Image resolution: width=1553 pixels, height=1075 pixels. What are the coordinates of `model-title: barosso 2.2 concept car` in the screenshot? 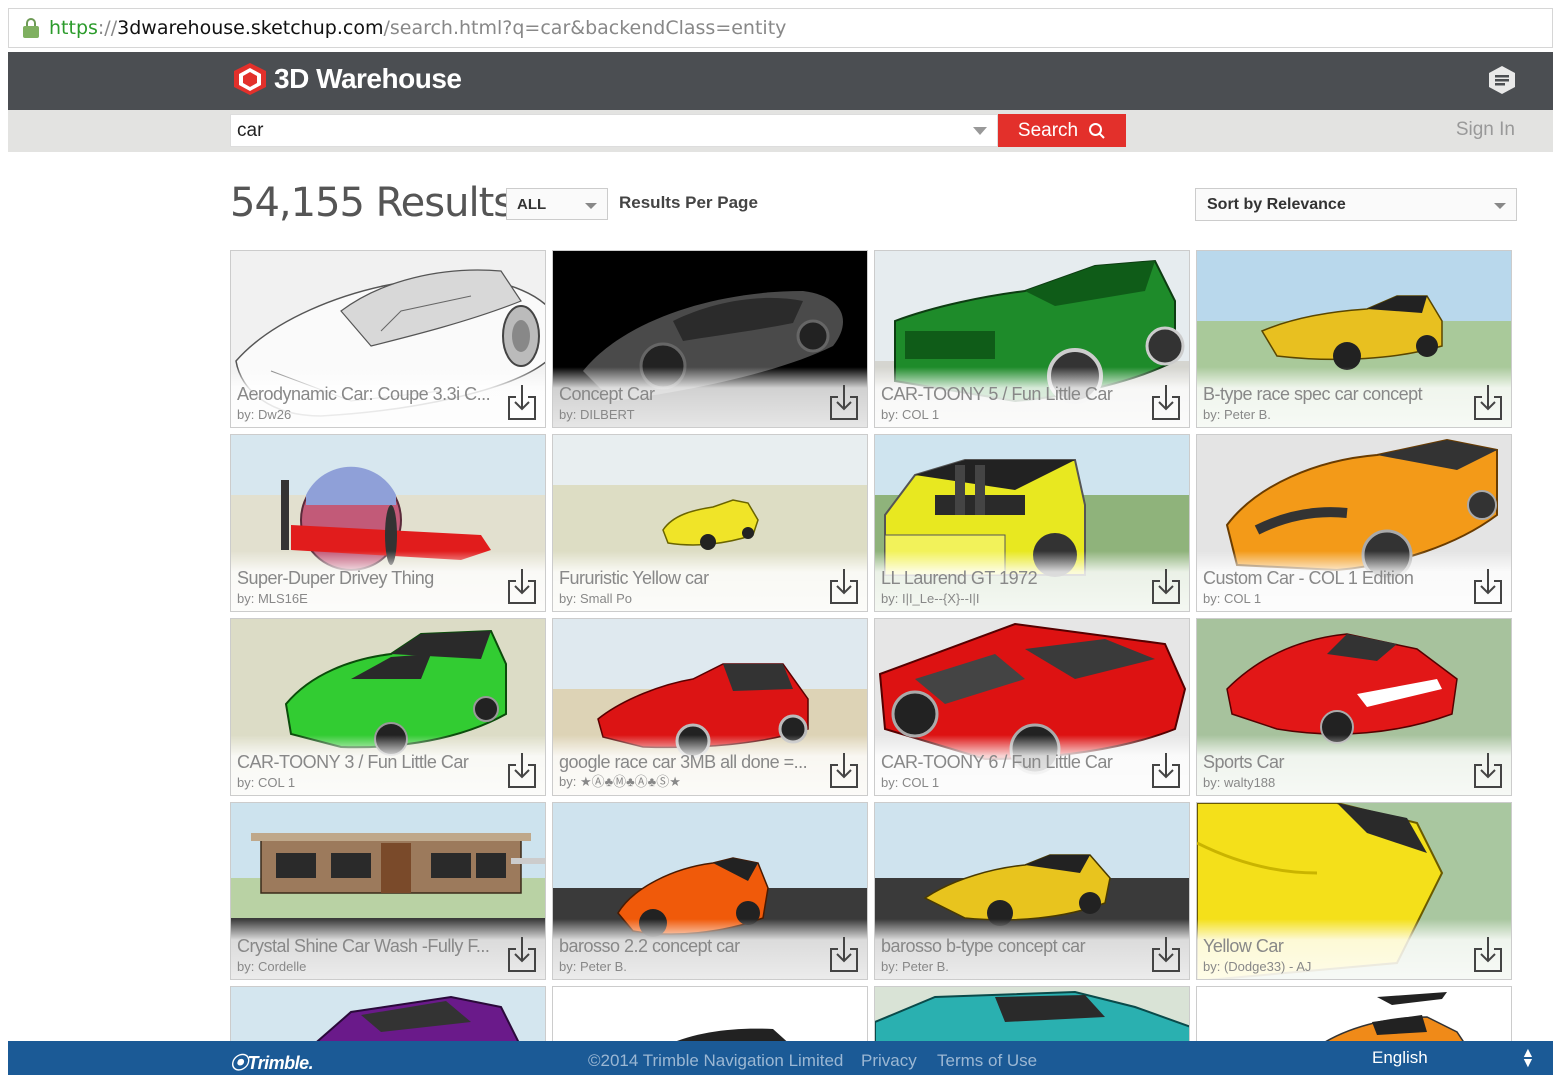 It's located at (693, 946).